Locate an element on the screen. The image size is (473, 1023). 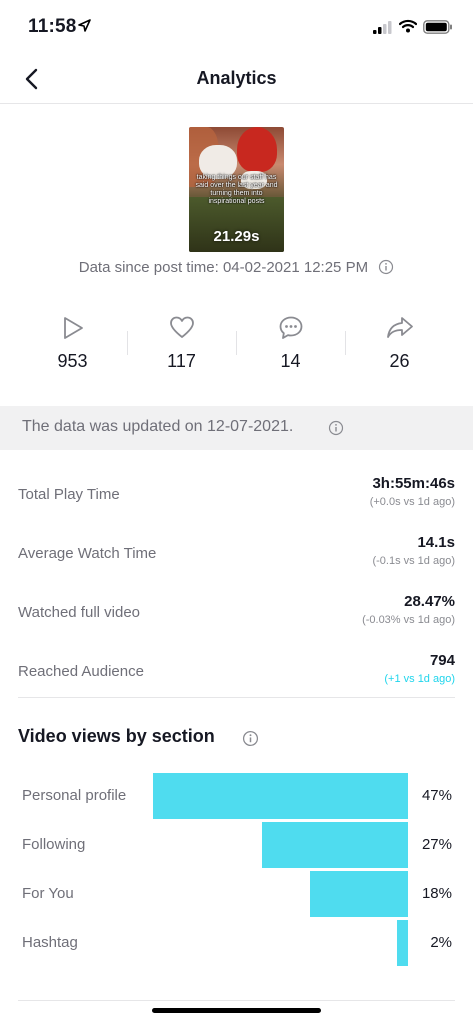
engagement-stats: 953 117 14 26 is located at coordinates (236, 345).